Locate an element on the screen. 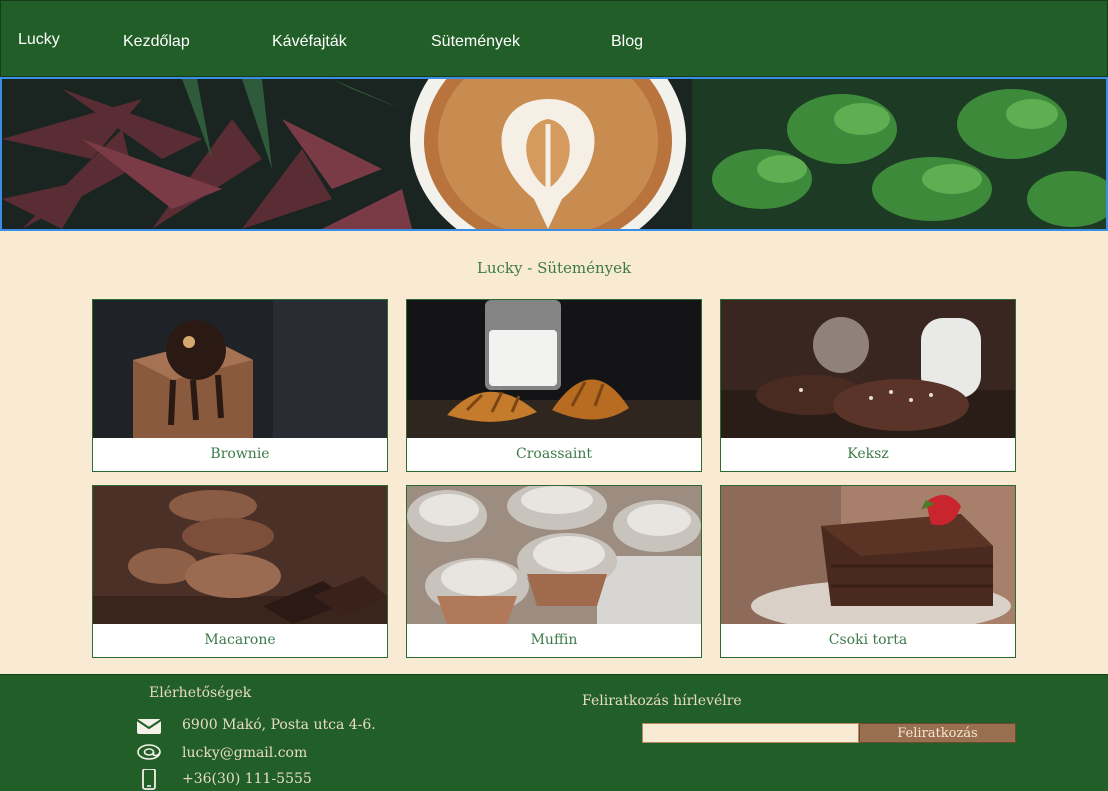 The image size is (1108, 791). product-label: Croassaint is located at coordinates (554, 454).